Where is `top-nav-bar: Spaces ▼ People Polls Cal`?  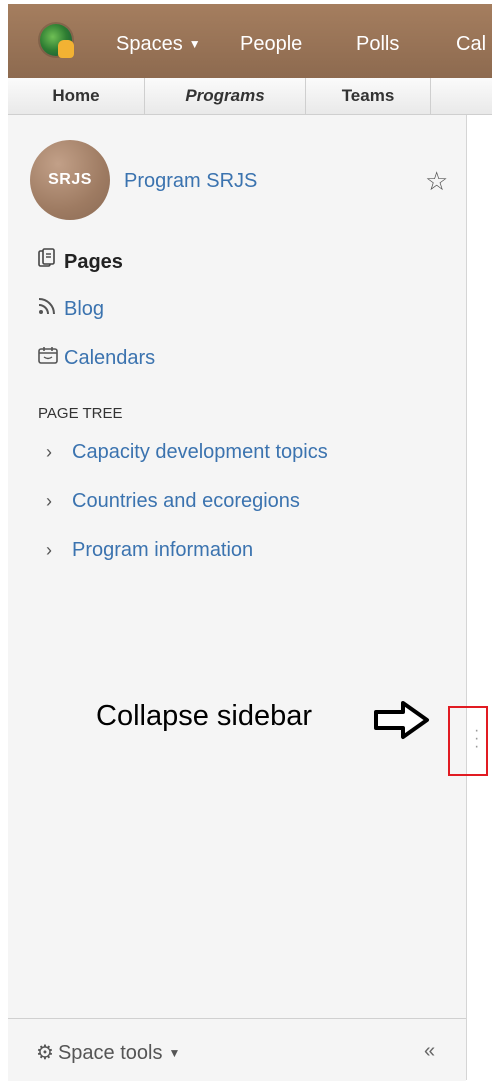
top-nav-bar: Spaces ▼ People Polls Cal is located at coordinates (250, 41).